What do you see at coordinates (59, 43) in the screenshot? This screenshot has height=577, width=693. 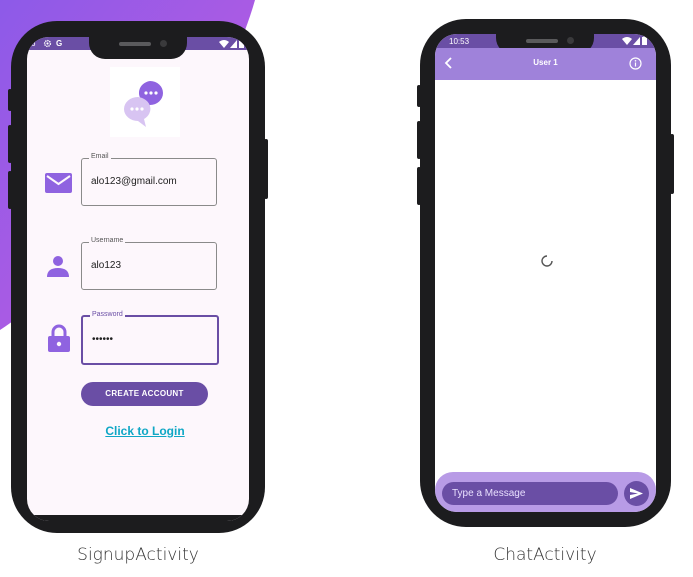 I see `google-icon: G` at bounding box center [59, 43].